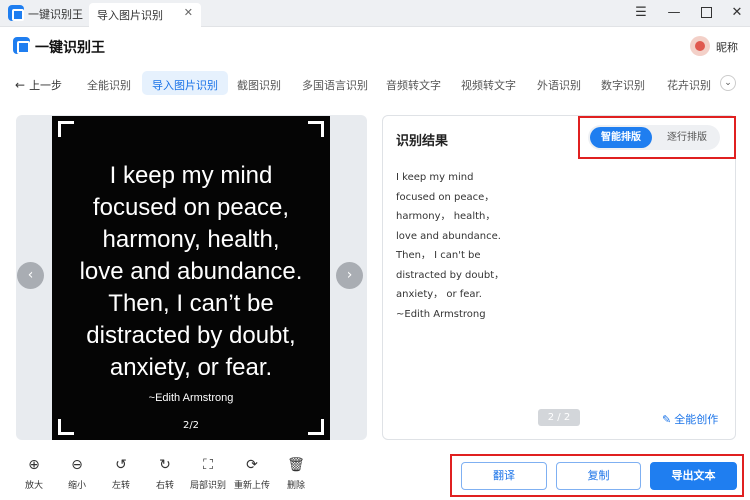  What do you see at coordinates (121, 465) in the screenshot?
I see `rotate-left-icon: ↺` at bounding box center [121, 465].